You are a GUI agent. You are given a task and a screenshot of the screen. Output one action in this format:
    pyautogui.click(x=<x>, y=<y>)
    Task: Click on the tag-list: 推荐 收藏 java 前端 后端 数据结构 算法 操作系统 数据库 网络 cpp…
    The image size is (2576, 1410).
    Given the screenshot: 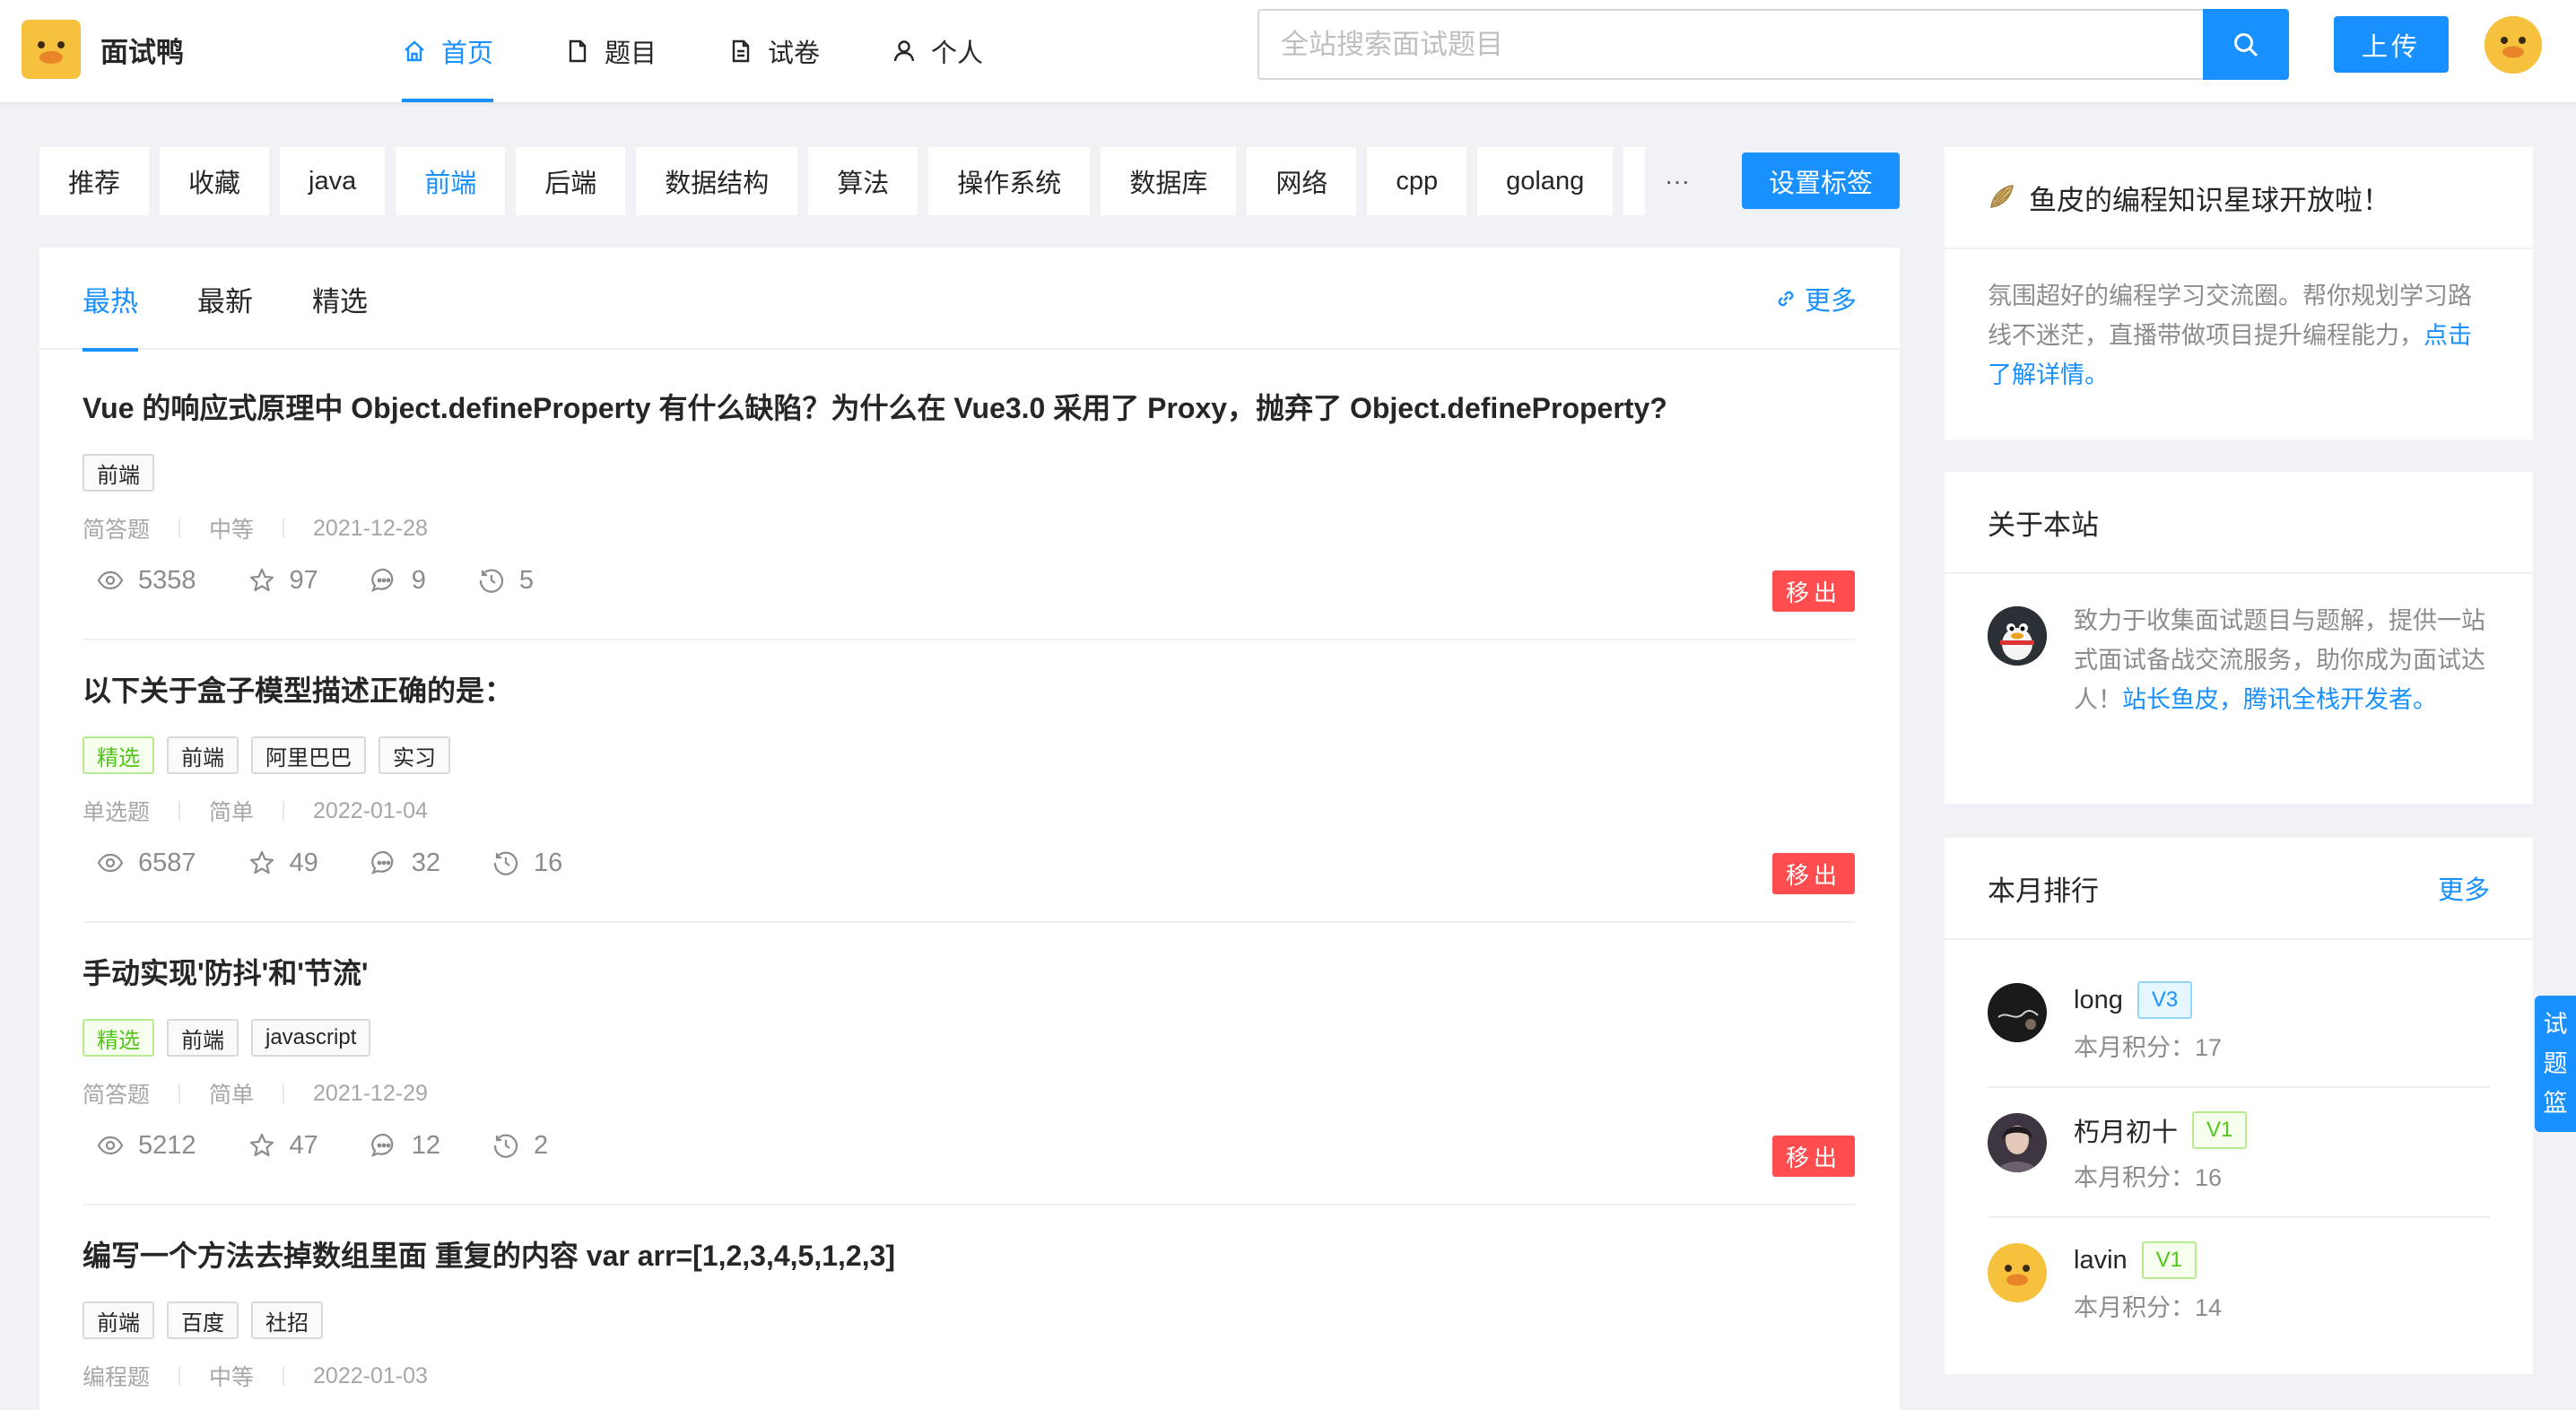 What is the action you would take?
    pyautogui.click(x=842, y=181)
    